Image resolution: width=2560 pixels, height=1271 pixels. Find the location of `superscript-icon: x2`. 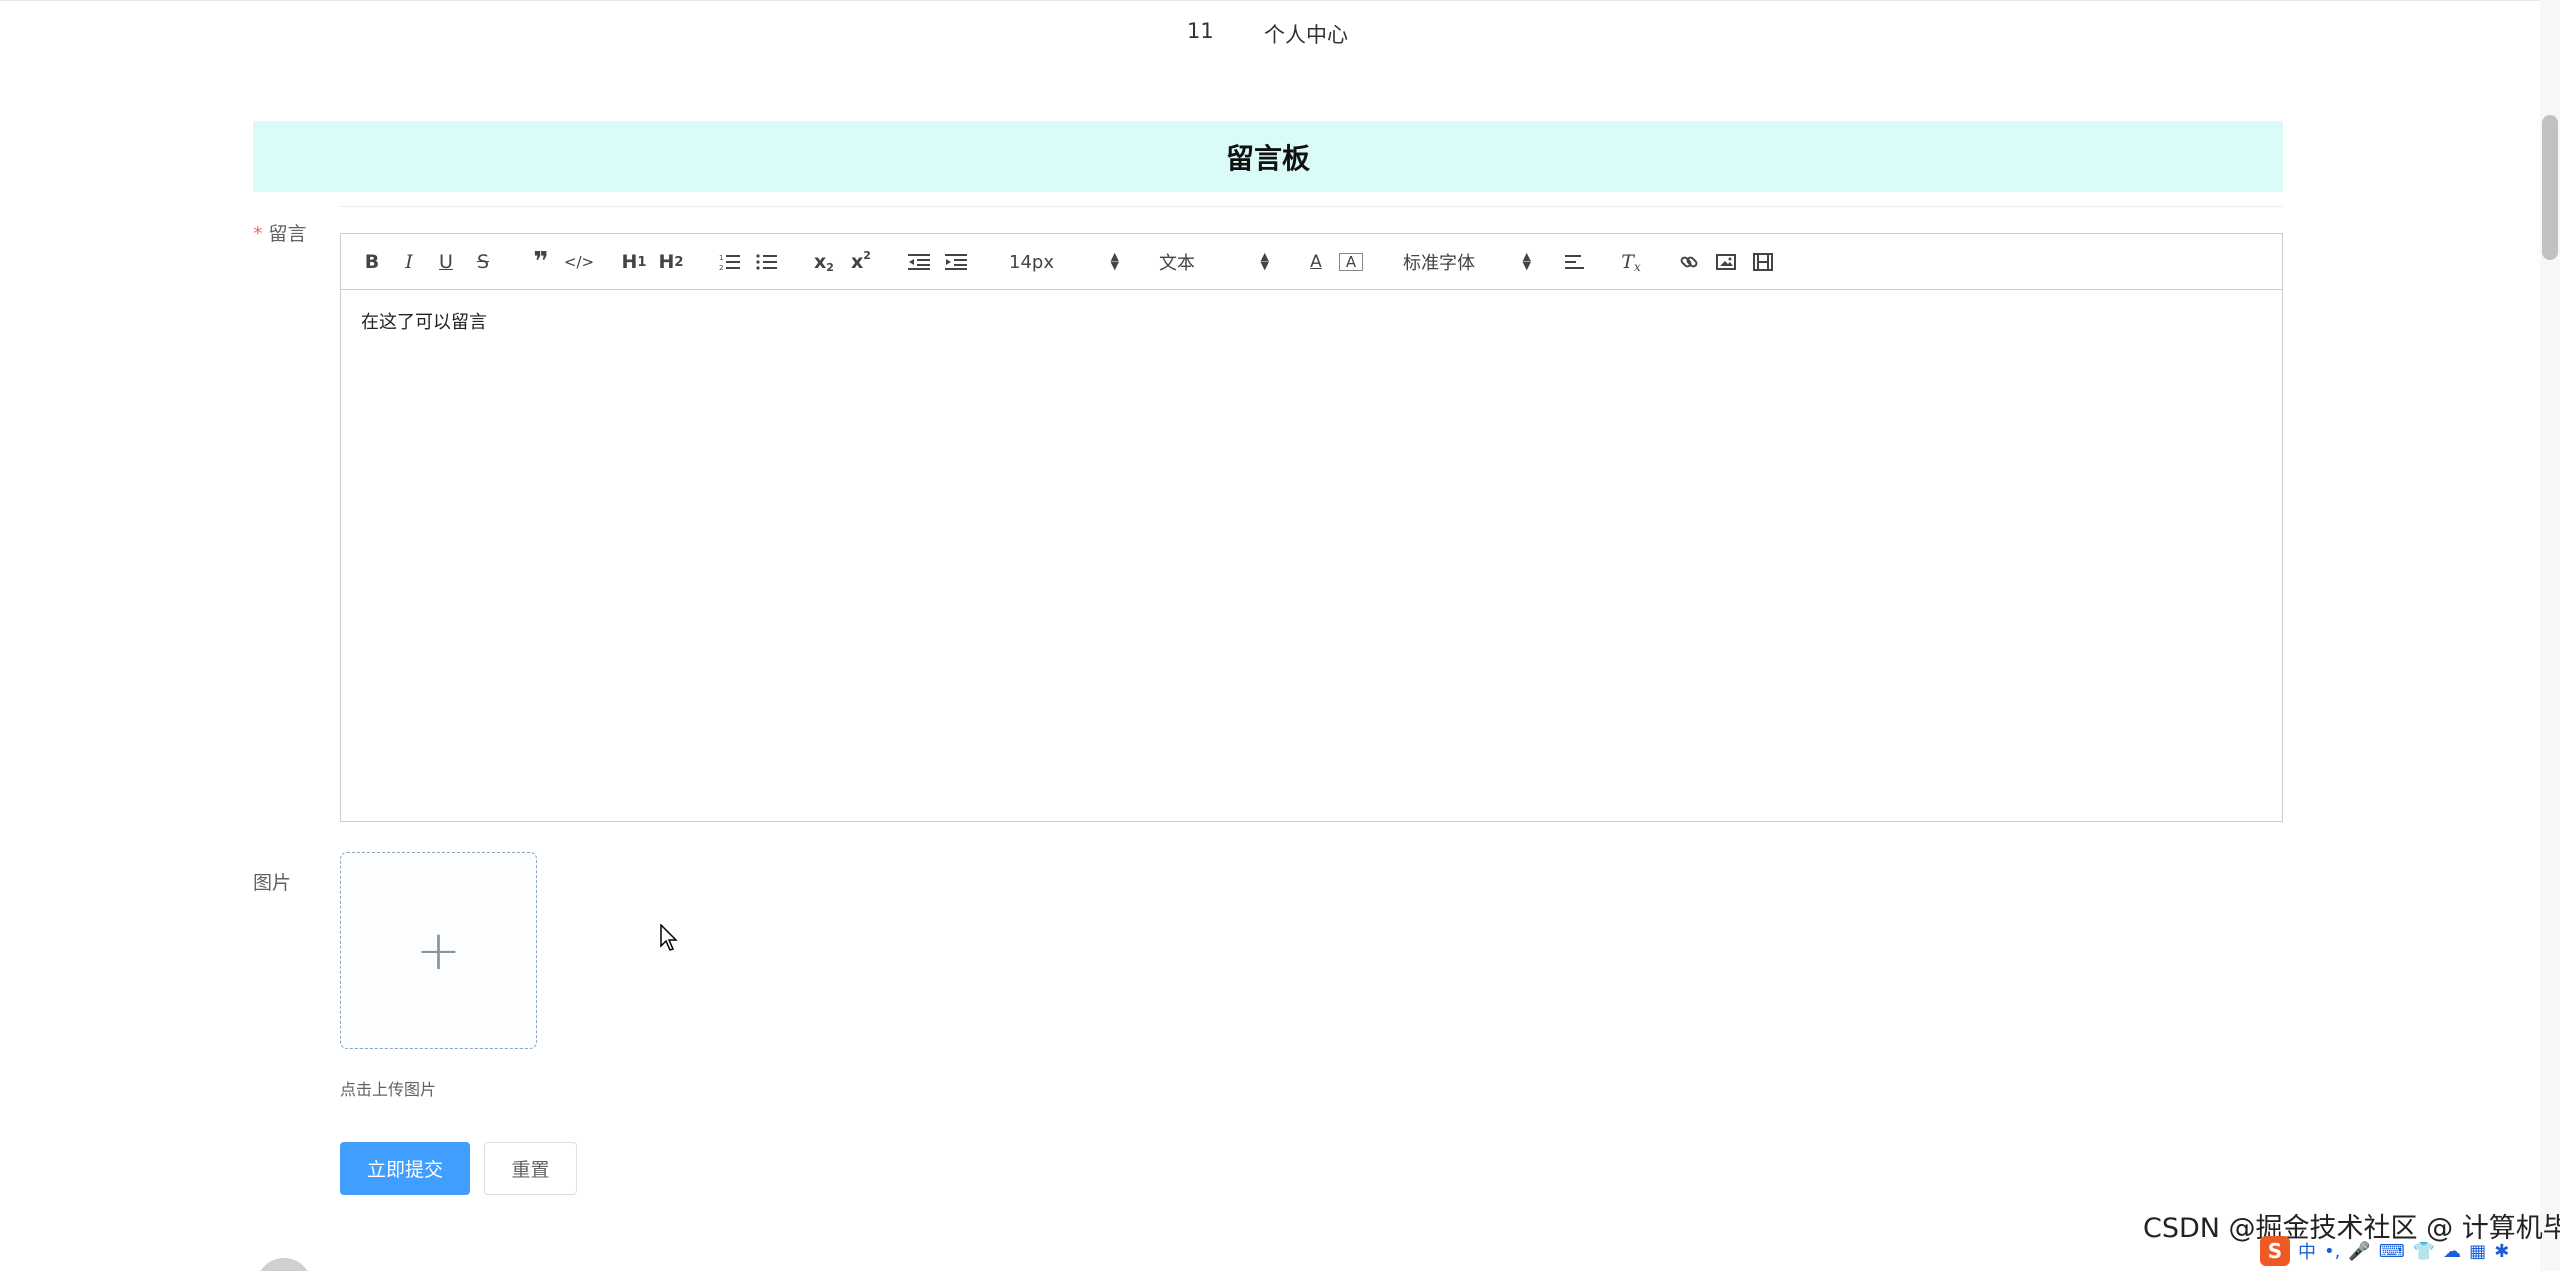

superscript-icon: x2 is located at coordinates (861, 262).